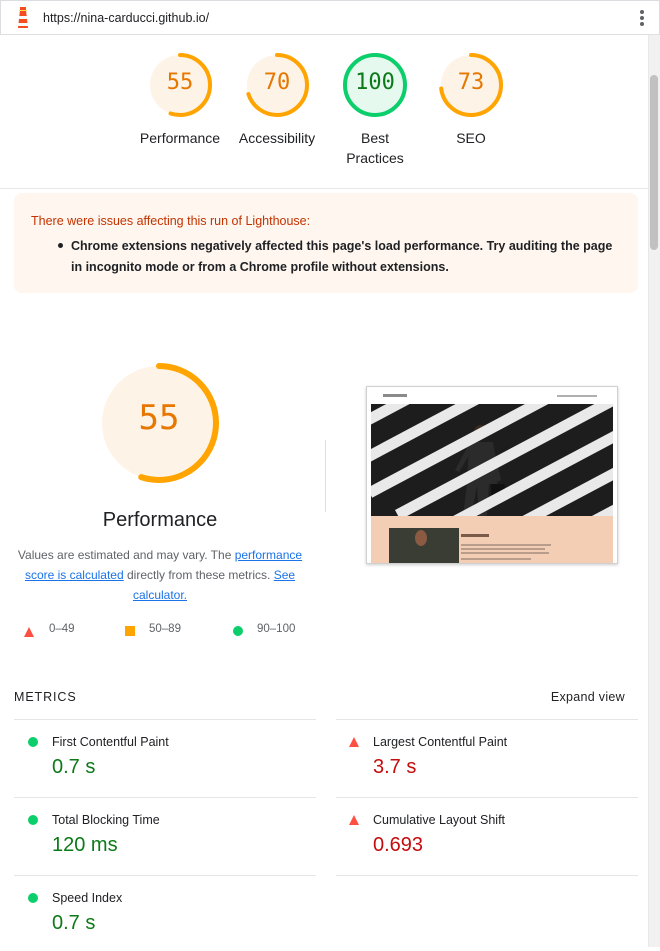  What do you see at coordinates (277, 82) in the screenshot?
I see `gauge-score: 70` at bounding box center [277, 82].